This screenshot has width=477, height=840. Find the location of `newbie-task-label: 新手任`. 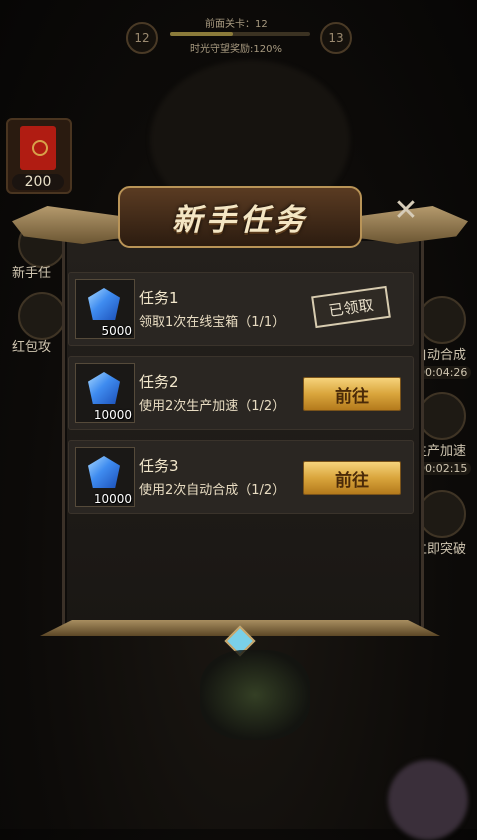

newbie-task-label: 新手任 is located at coordinates (32, 273).